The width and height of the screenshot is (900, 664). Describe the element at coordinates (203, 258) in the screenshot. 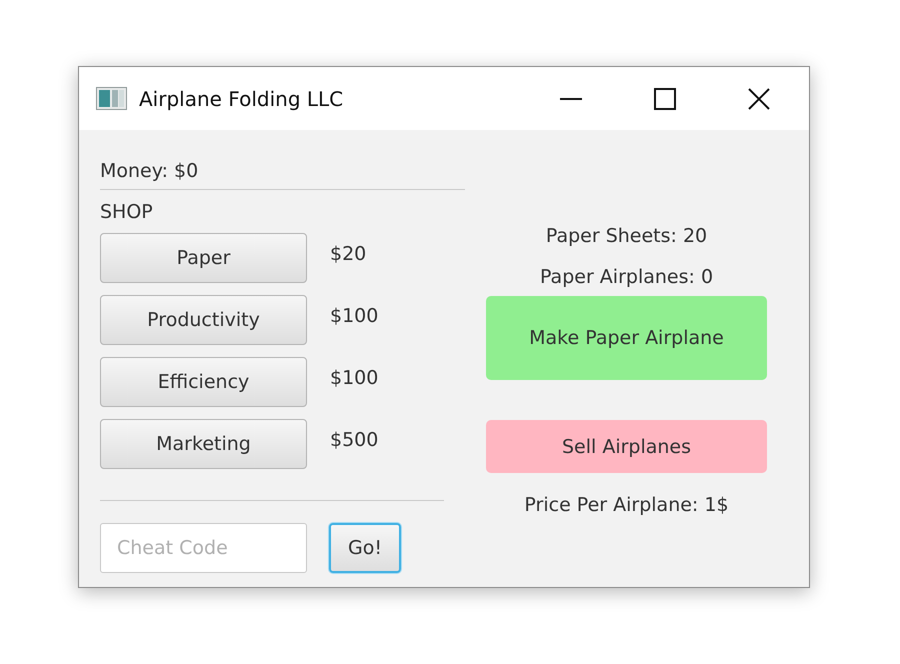

I see `purchase-button: Paper` at that location.